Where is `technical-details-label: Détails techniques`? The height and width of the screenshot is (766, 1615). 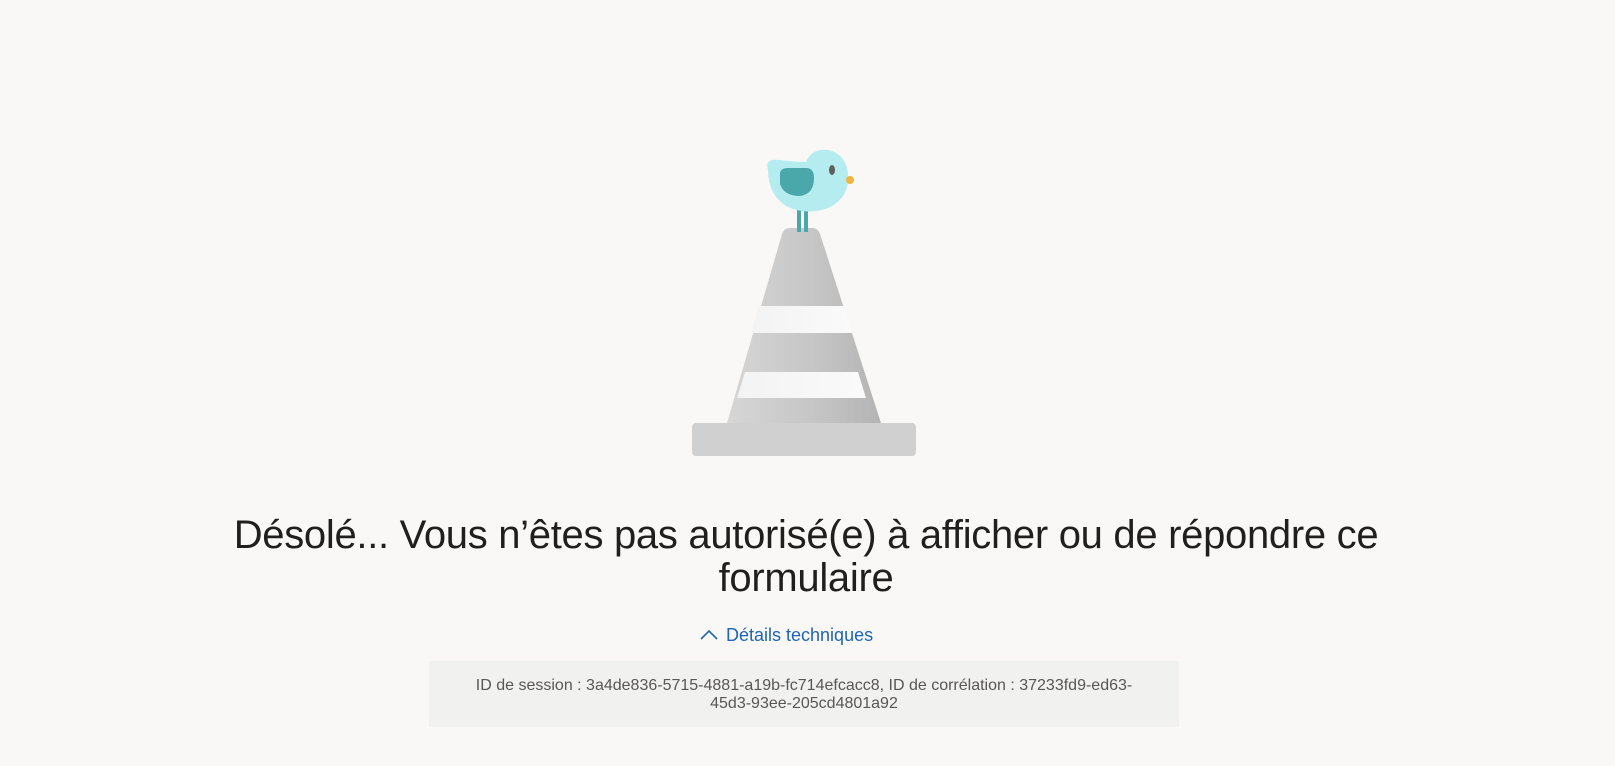
technical-details-label: Détails techniques is located at coordinates (800, 634).